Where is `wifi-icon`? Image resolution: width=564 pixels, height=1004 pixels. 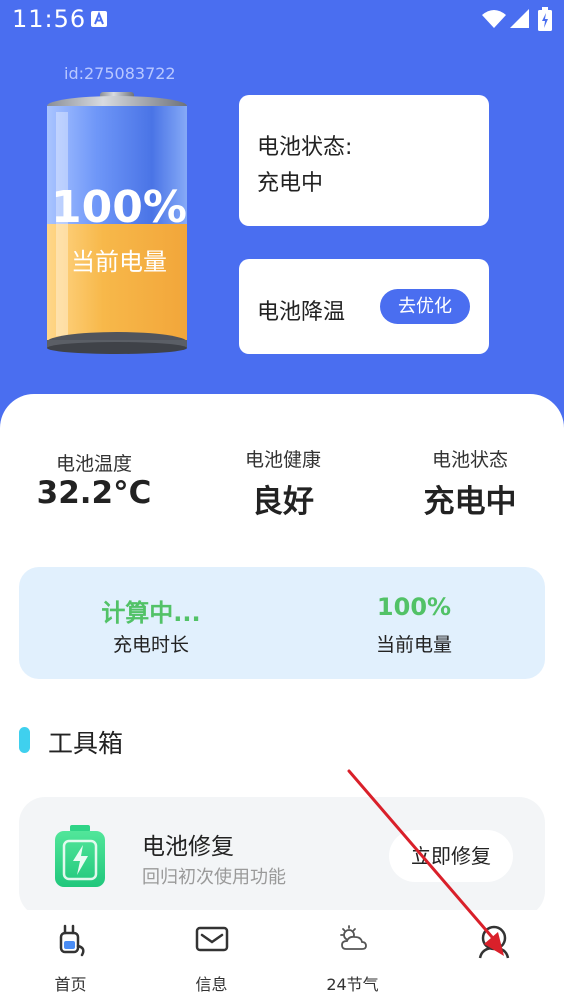
wifi-icon is located at coordinates (494, 19).